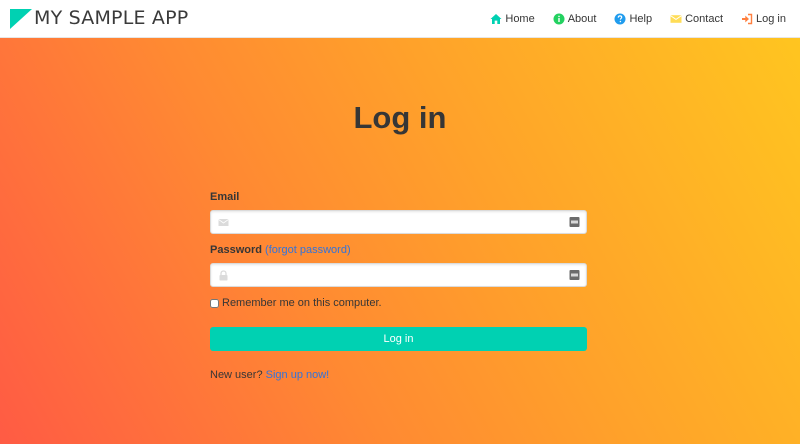  What do you see at coordinates (496, 19) in the screenshot?
I see `home-icon` at bounding box center [496, 19].